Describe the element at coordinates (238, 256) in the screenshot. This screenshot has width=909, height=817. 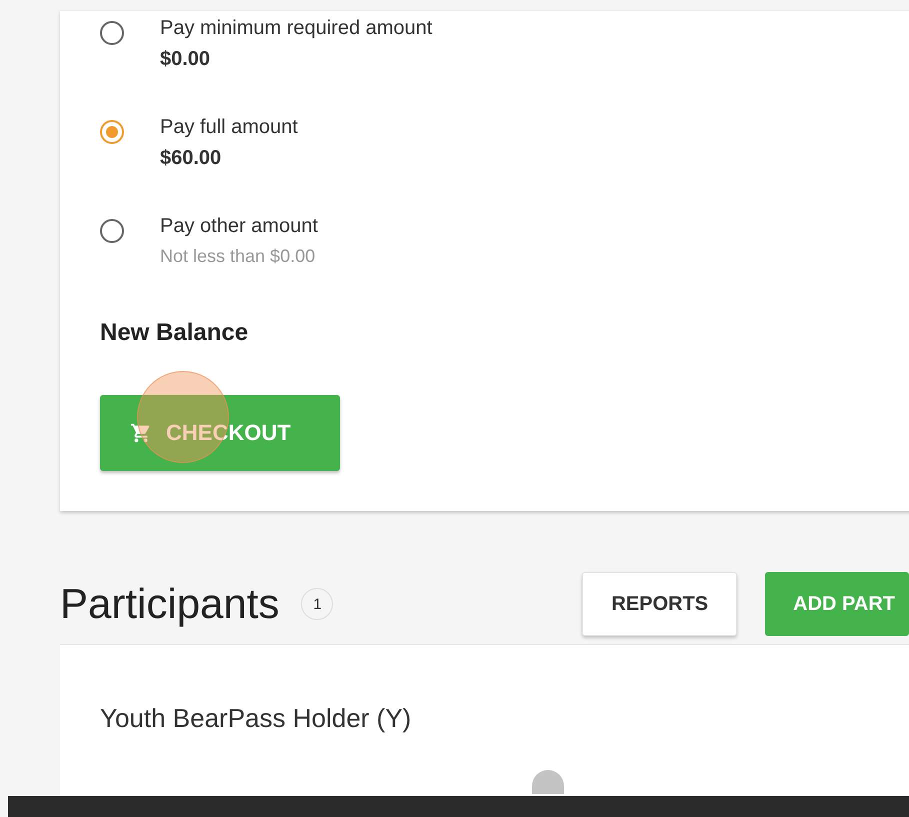
I see `option-hint: Not less than $0.00` at that location.